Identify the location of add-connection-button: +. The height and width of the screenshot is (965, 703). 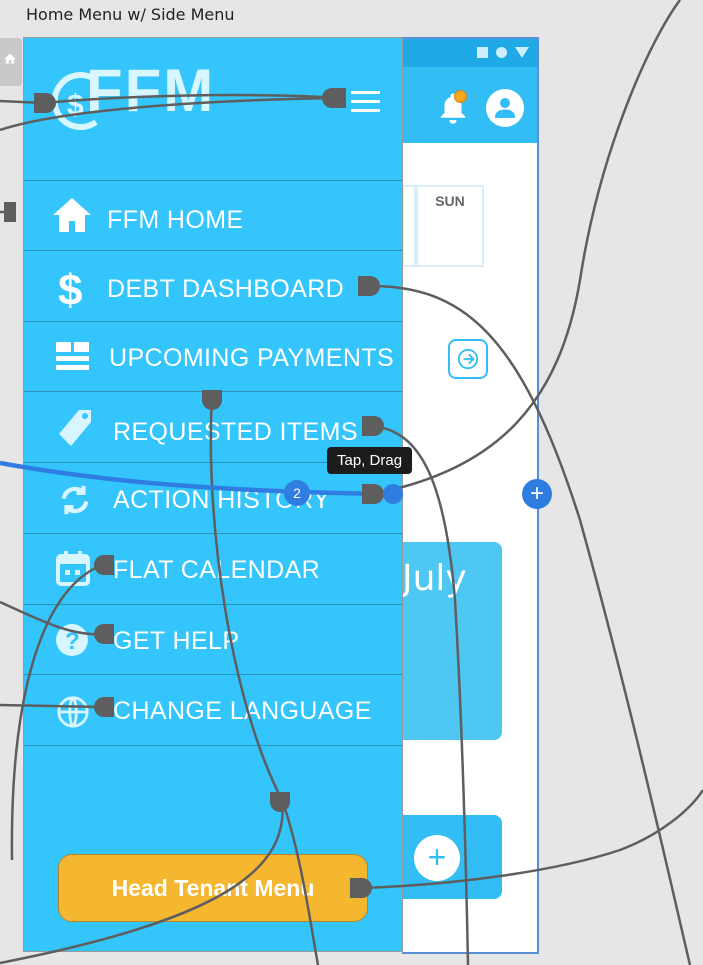
(537, 494).